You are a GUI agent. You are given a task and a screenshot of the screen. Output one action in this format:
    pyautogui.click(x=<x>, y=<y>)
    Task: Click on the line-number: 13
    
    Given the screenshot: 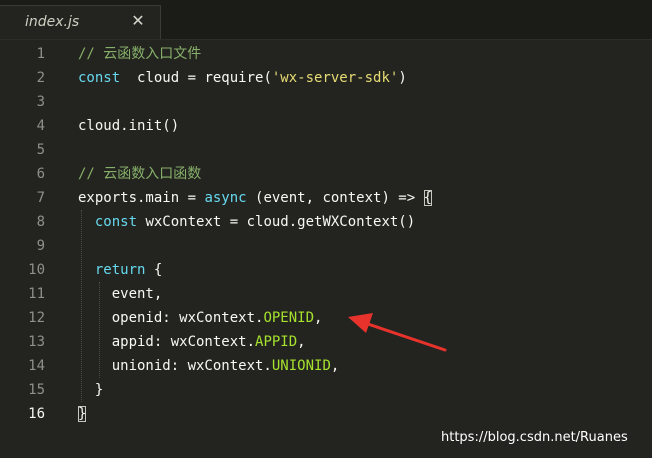 What is the action you would take?
    pyautogui.click(x=36, y=342)
    